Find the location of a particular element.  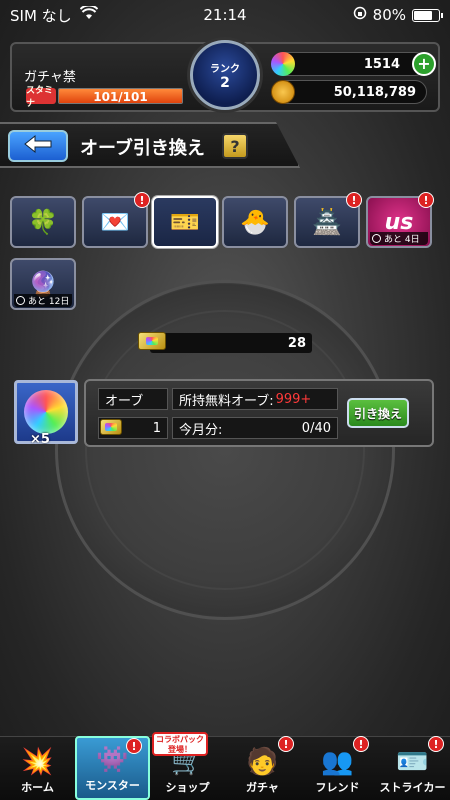

striker-card-icon: 🪪 is located at coordinates (412, 762).